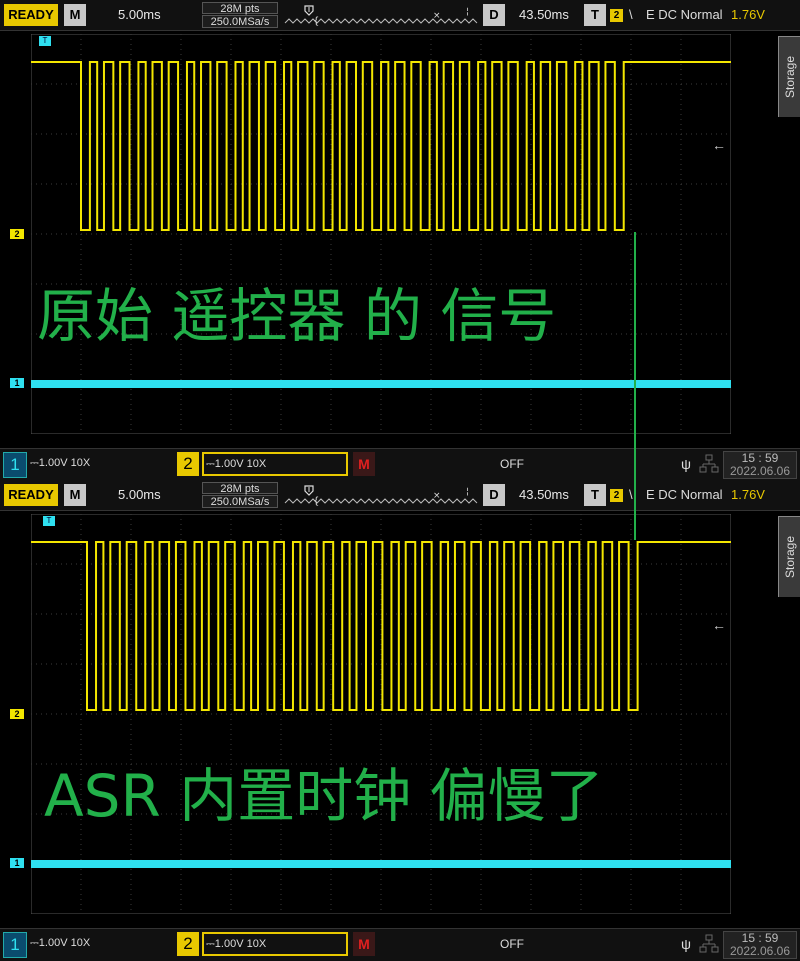 Image resolution: width=800 pixels, height=961 pixels. What do you see at coordinates (324, 796) in the screenshot?
I see `overlay-annotation: ASR 内置时钟 偏慢了` at bounding box center [324, 796].